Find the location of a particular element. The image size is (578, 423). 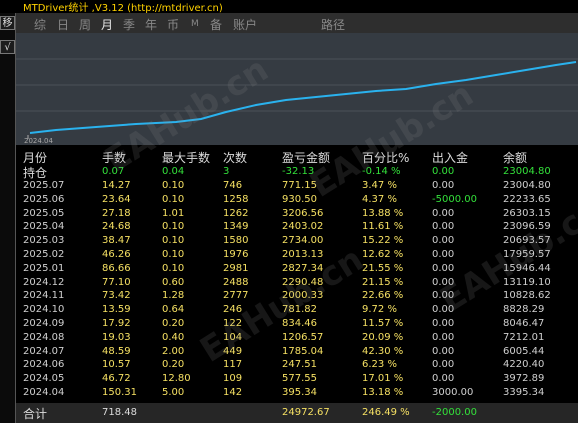

table-cell-count: 2777 is located at coordinates (236, 296).